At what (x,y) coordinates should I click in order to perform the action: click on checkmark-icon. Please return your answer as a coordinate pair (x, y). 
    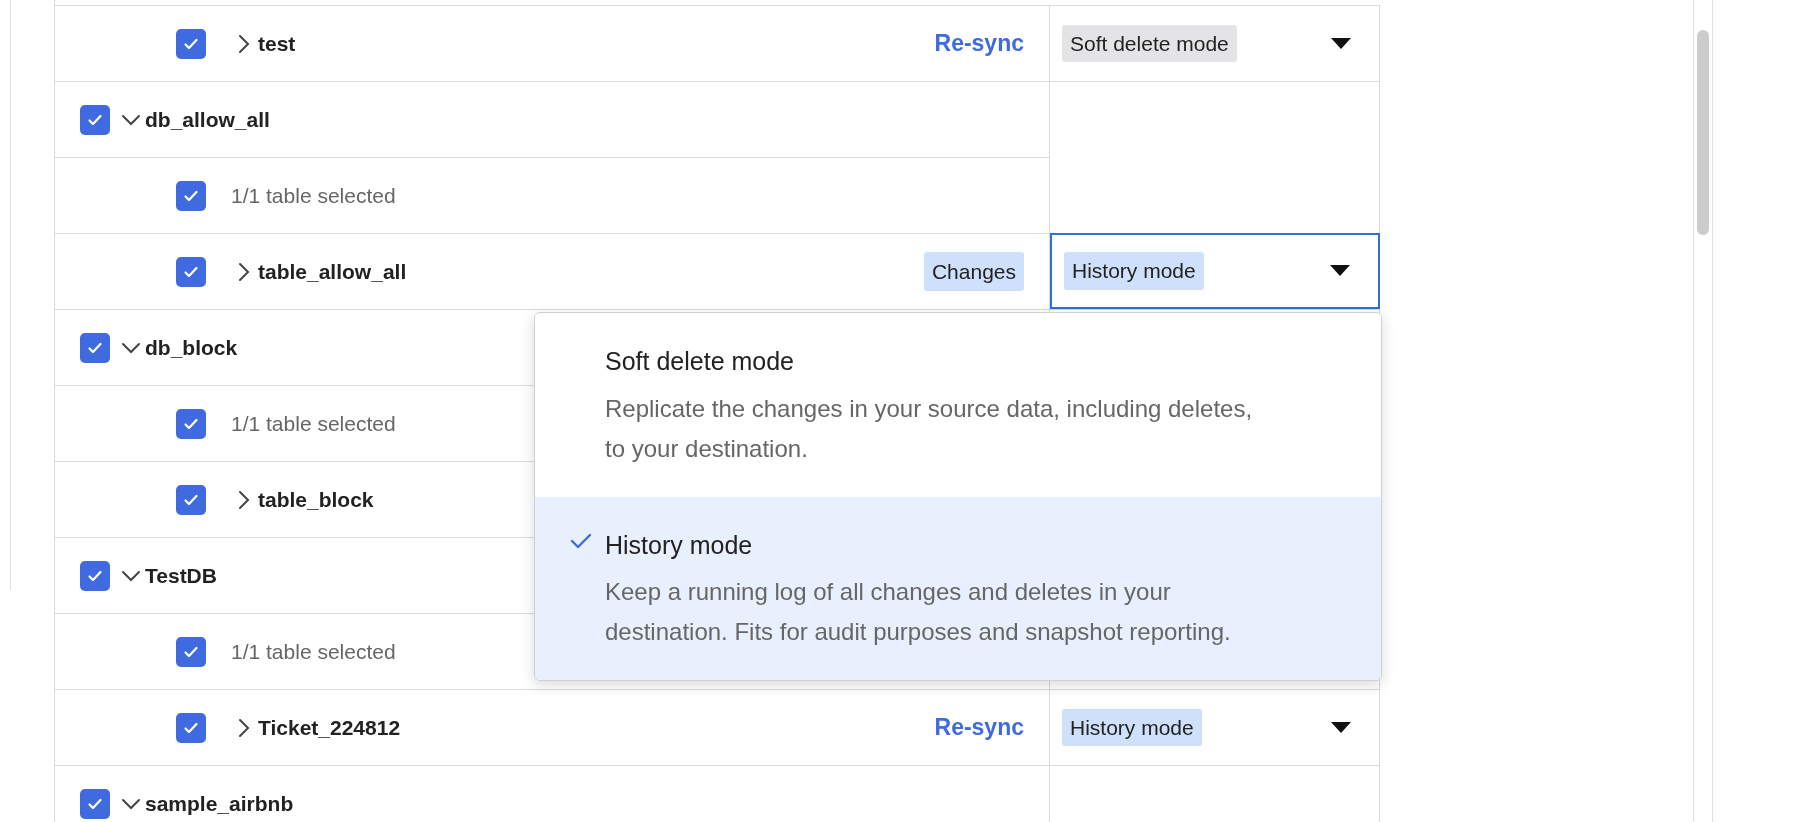
    Looking at the image, I should click on (581, 540).